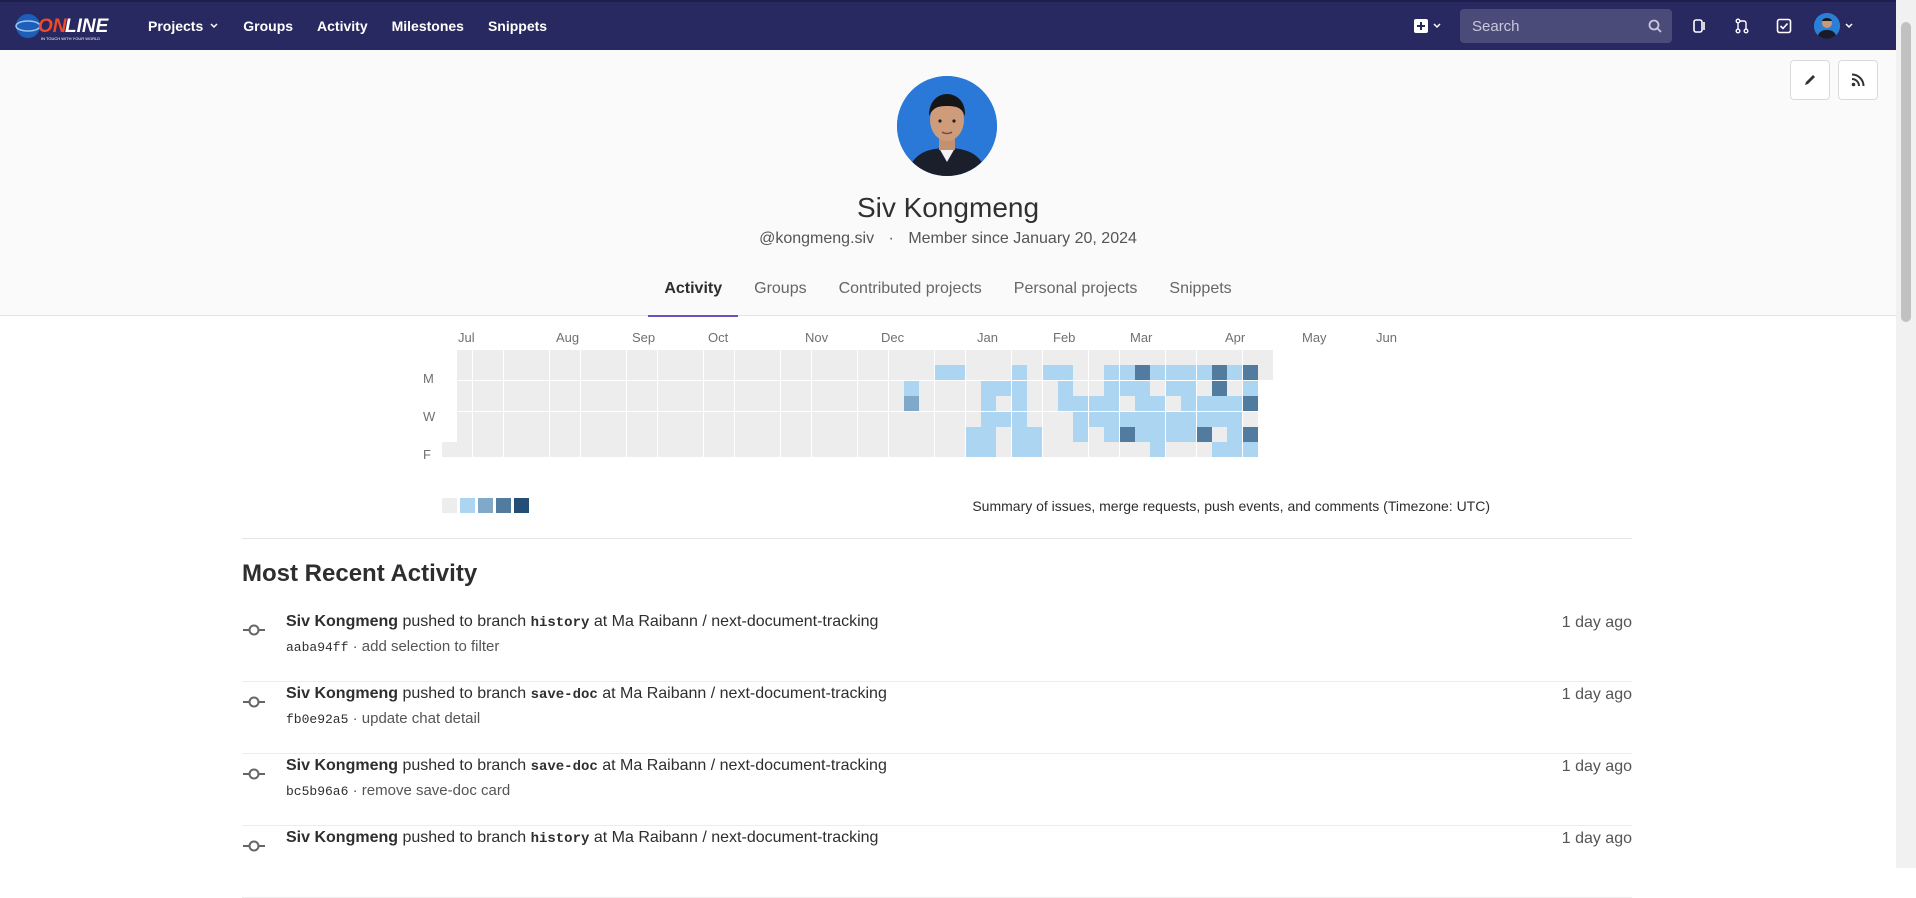 This screenshot has width=1916, height=898. Describe the element at coordinates (183, 26) in the screenshot. I see `nav-projects: Projects` at that location.